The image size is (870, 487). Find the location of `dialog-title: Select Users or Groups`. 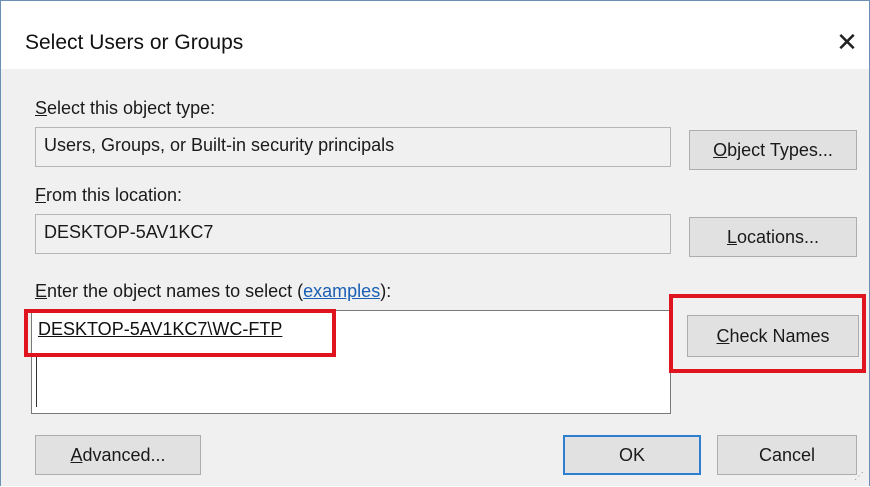

dialog-title: Select Users or Groups is located at coordinates (134, 42).